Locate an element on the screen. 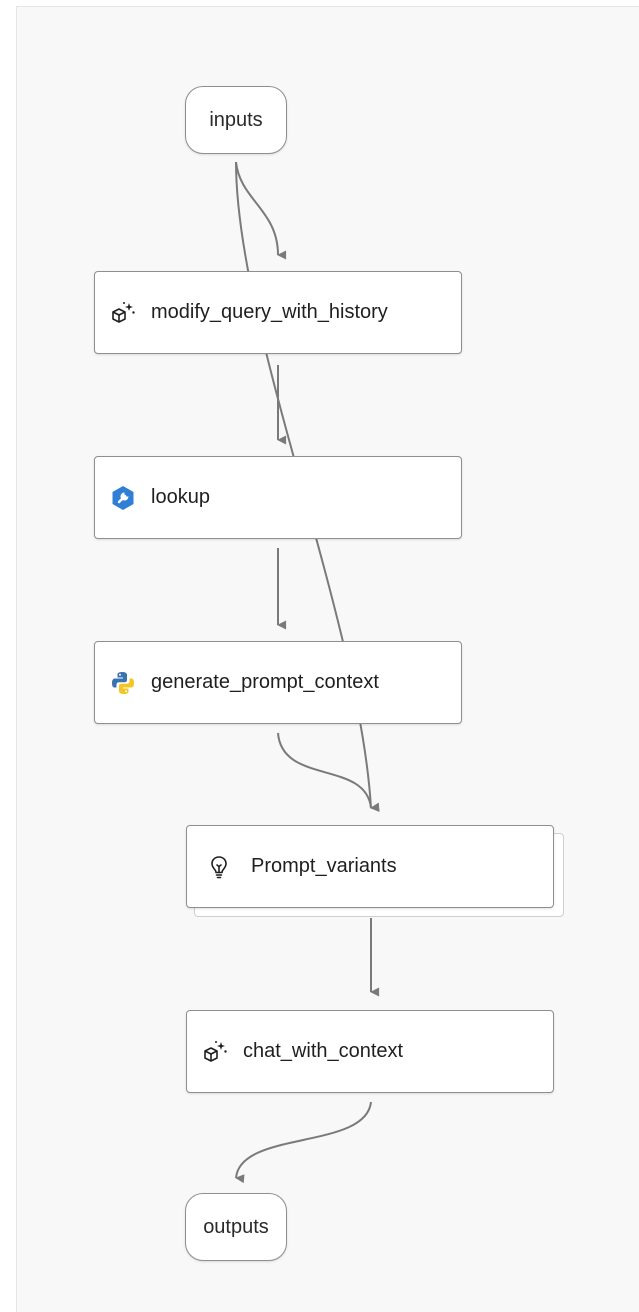 This screenshot has height=1312, width=639. node-inputs: inputs is located at coordinates (236, 120).